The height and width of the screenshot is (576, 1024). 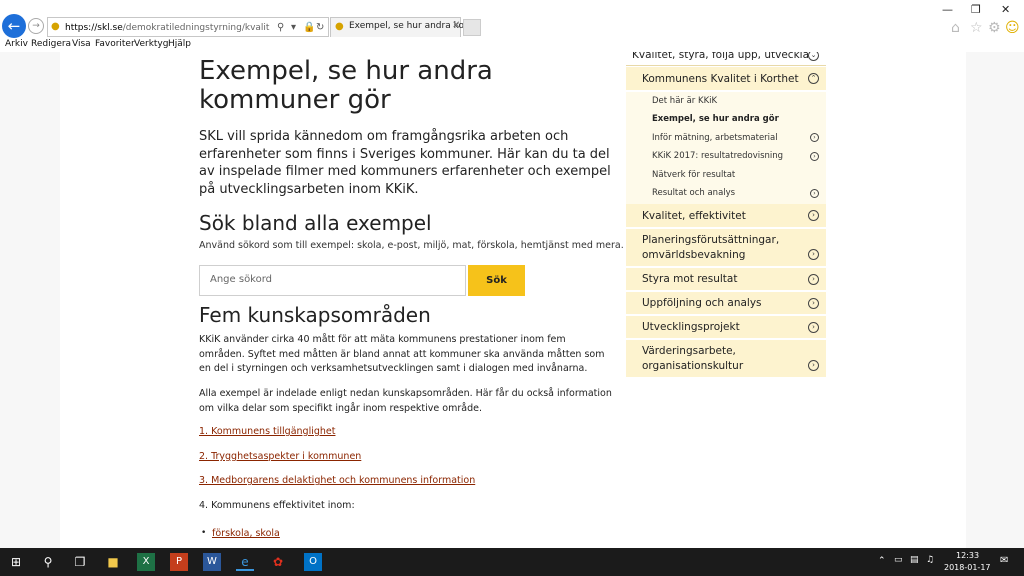 I want to click on maximize-icon: ❐, so click(x=976, y=9).